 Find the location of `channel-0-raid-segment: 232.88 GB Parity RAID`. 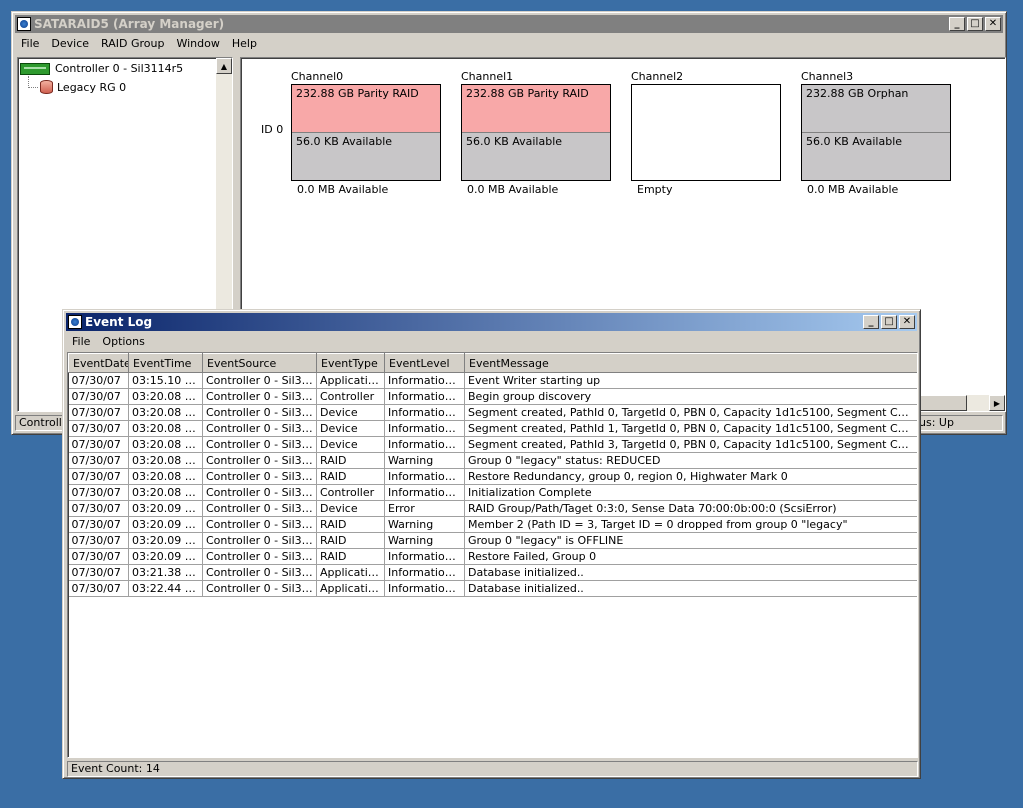

channel-0-raid-segment: 232.88 GB Parity RAID is located at coordinates (366, 109).